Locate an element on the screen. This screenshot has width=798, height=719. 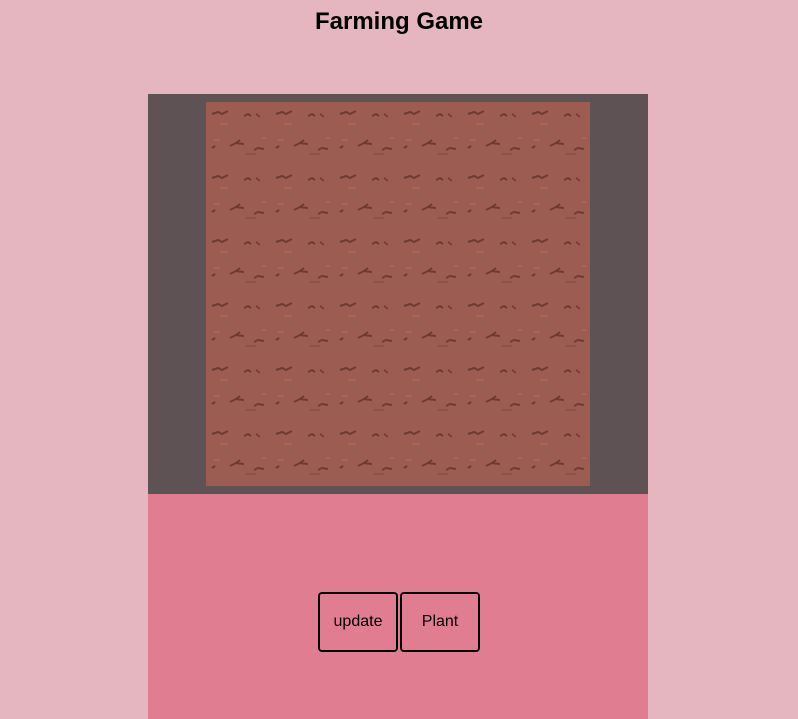
page-title: Farming Game is located at coordinates (399, 21).